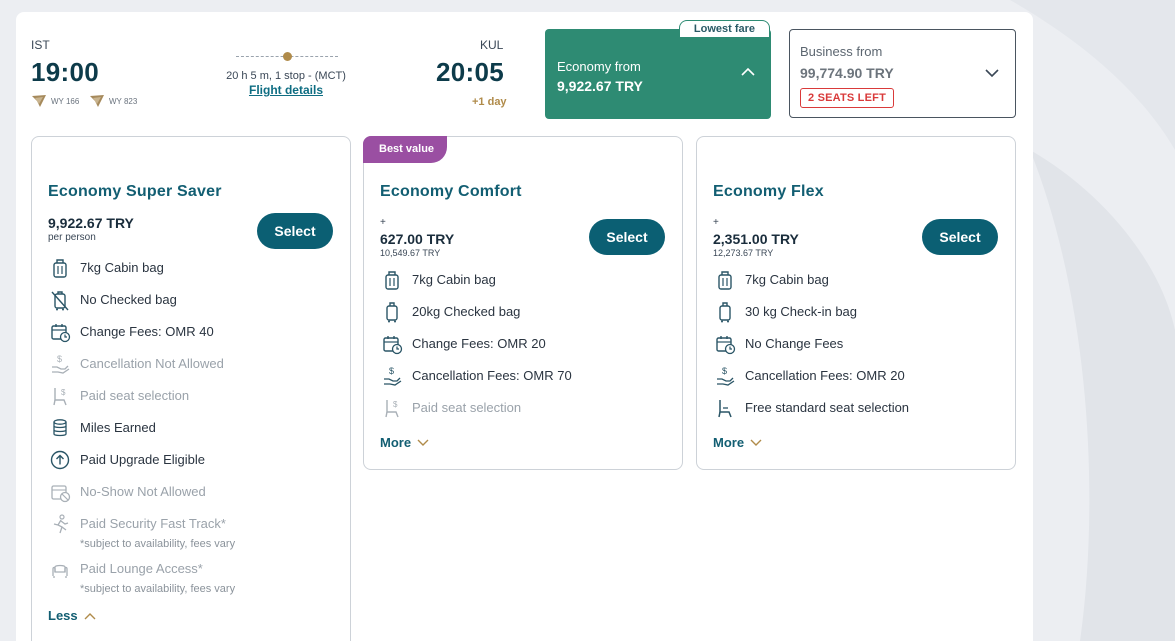  I want to click on stop-dot, so click(287, 56).